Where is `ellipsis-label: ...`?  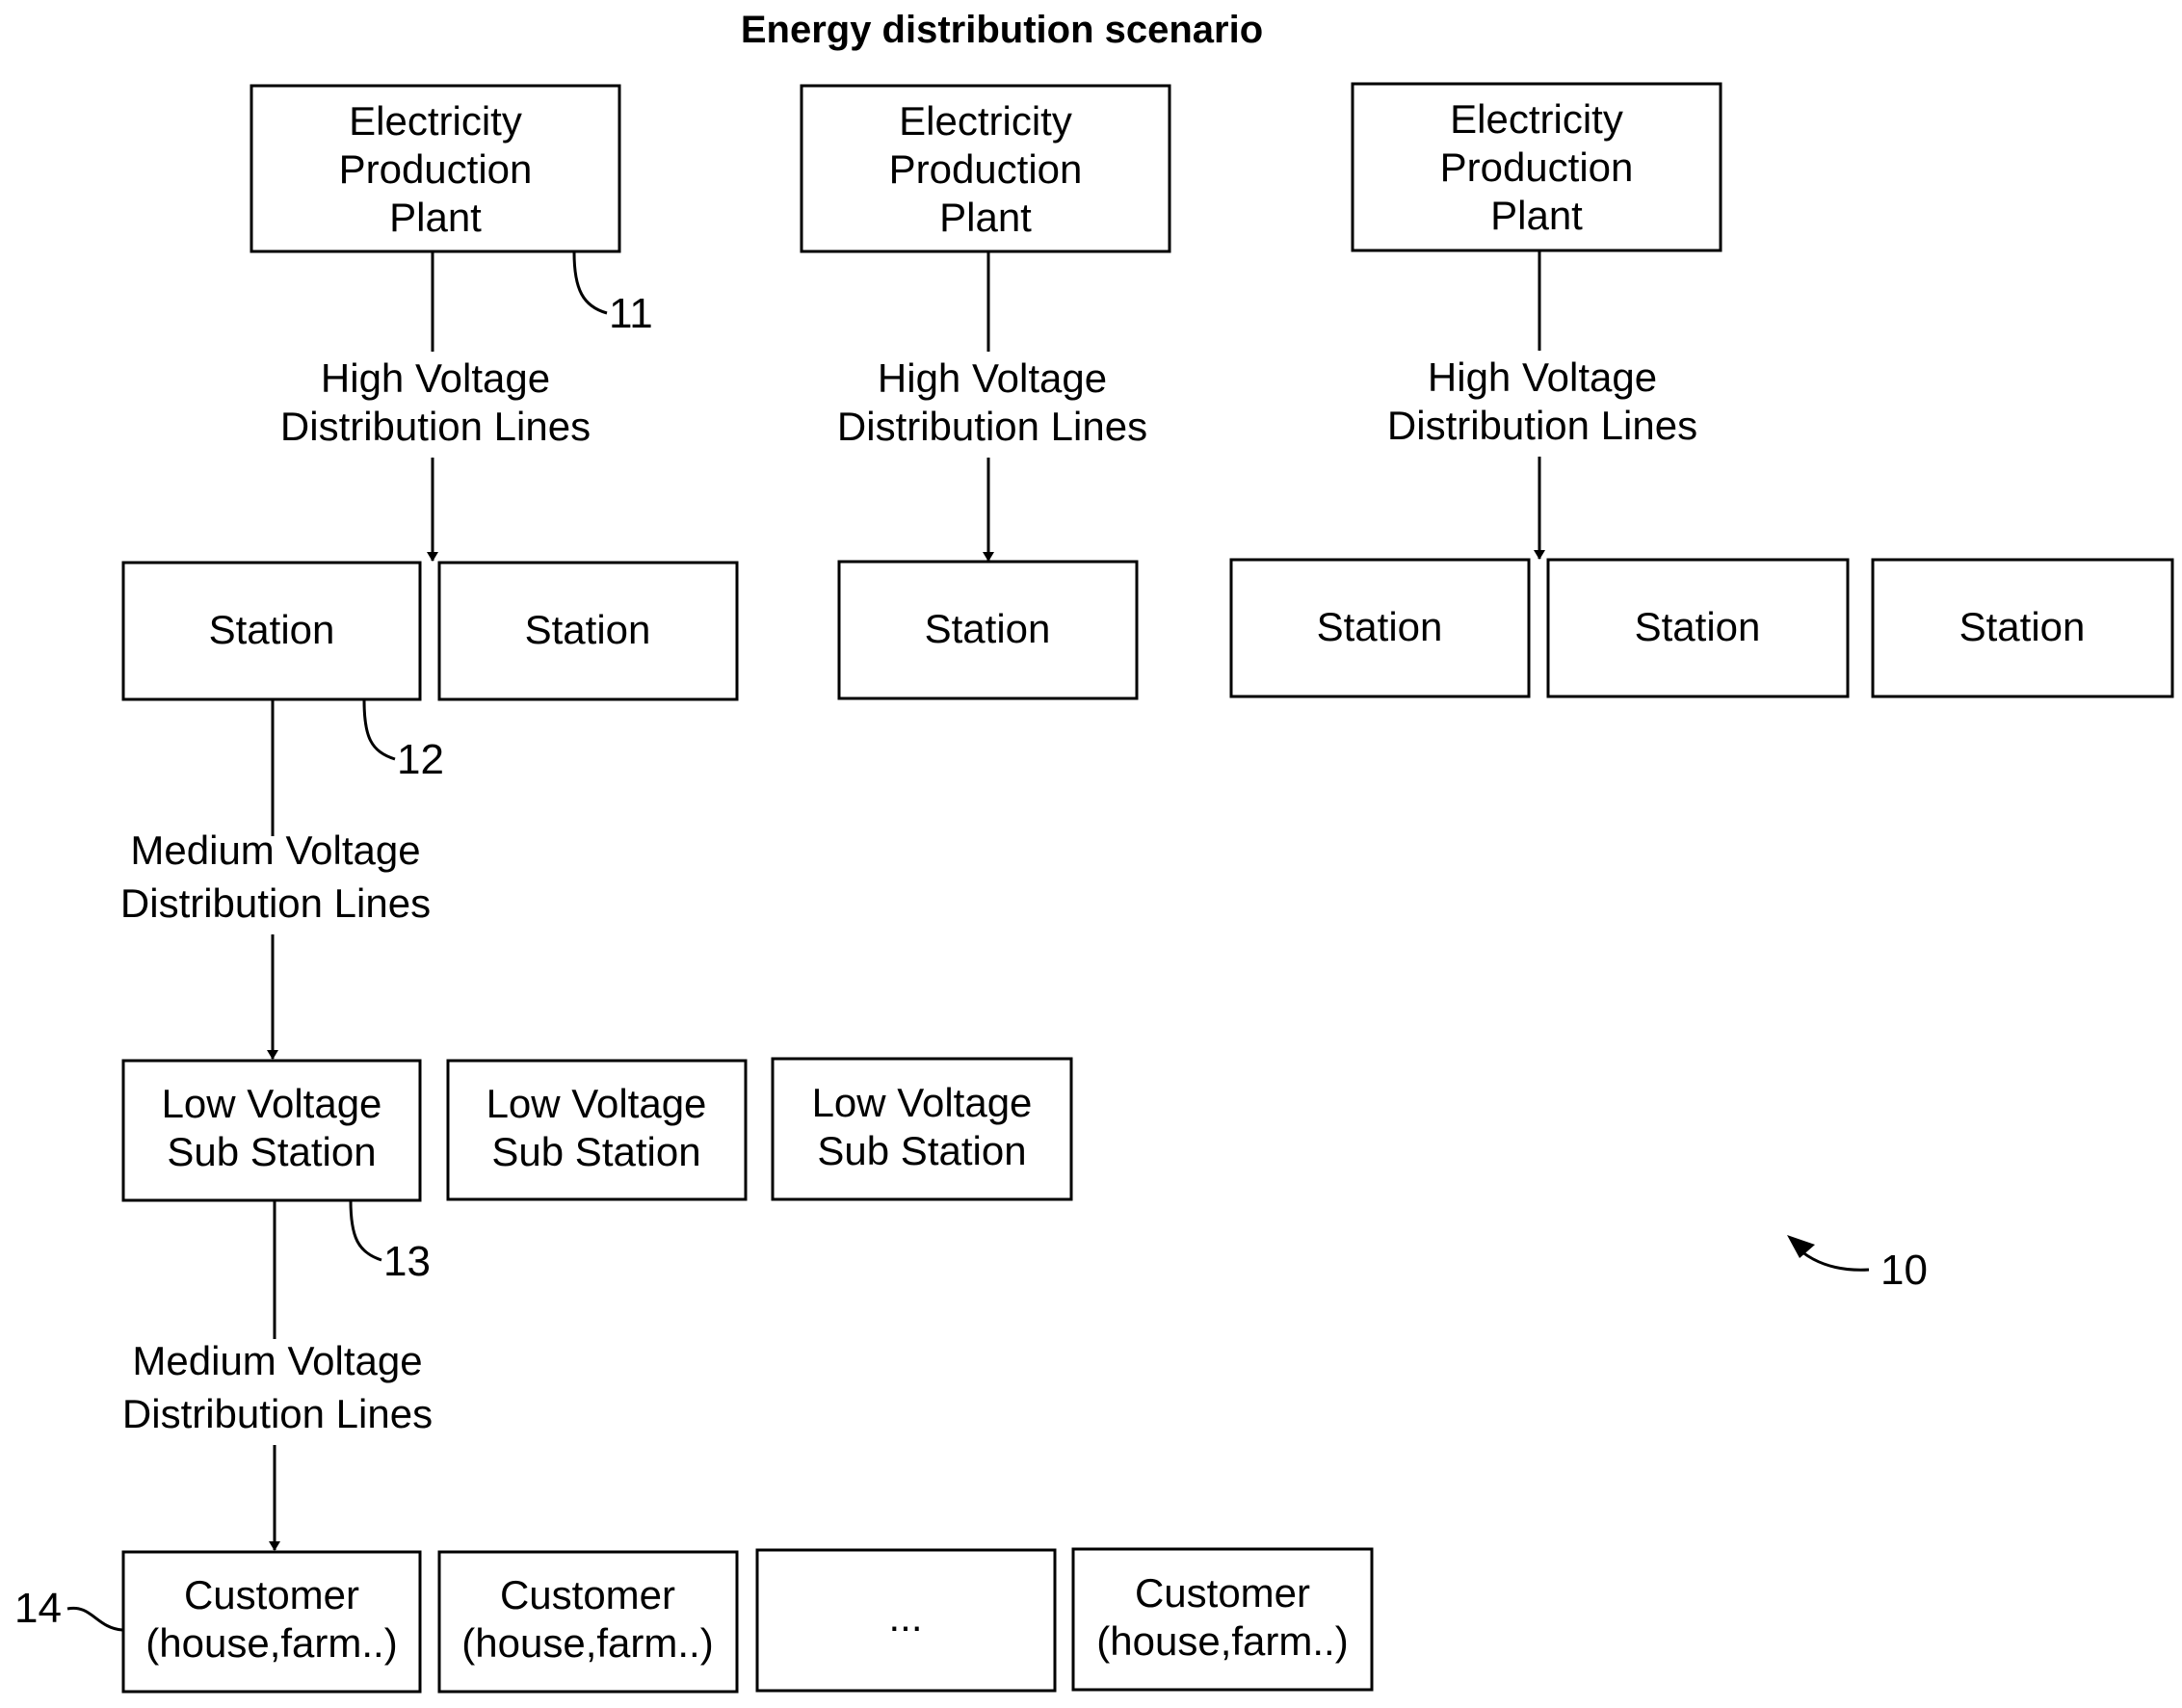
ellipsis-label: ... is located at coordinates (905, 1617).